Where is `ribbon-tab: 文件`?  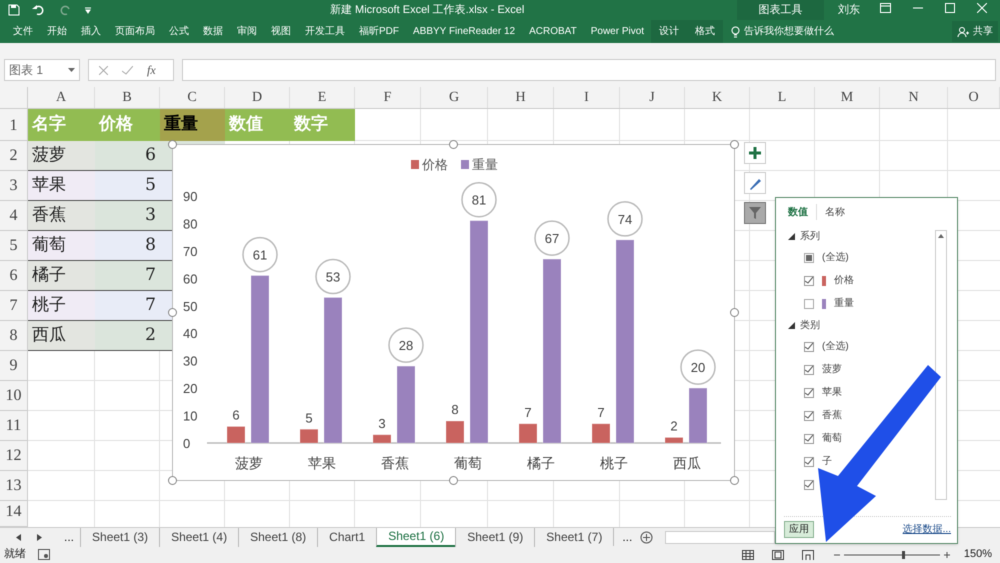
ribbon-tab: 文件 is located at coordinates (23, 31).